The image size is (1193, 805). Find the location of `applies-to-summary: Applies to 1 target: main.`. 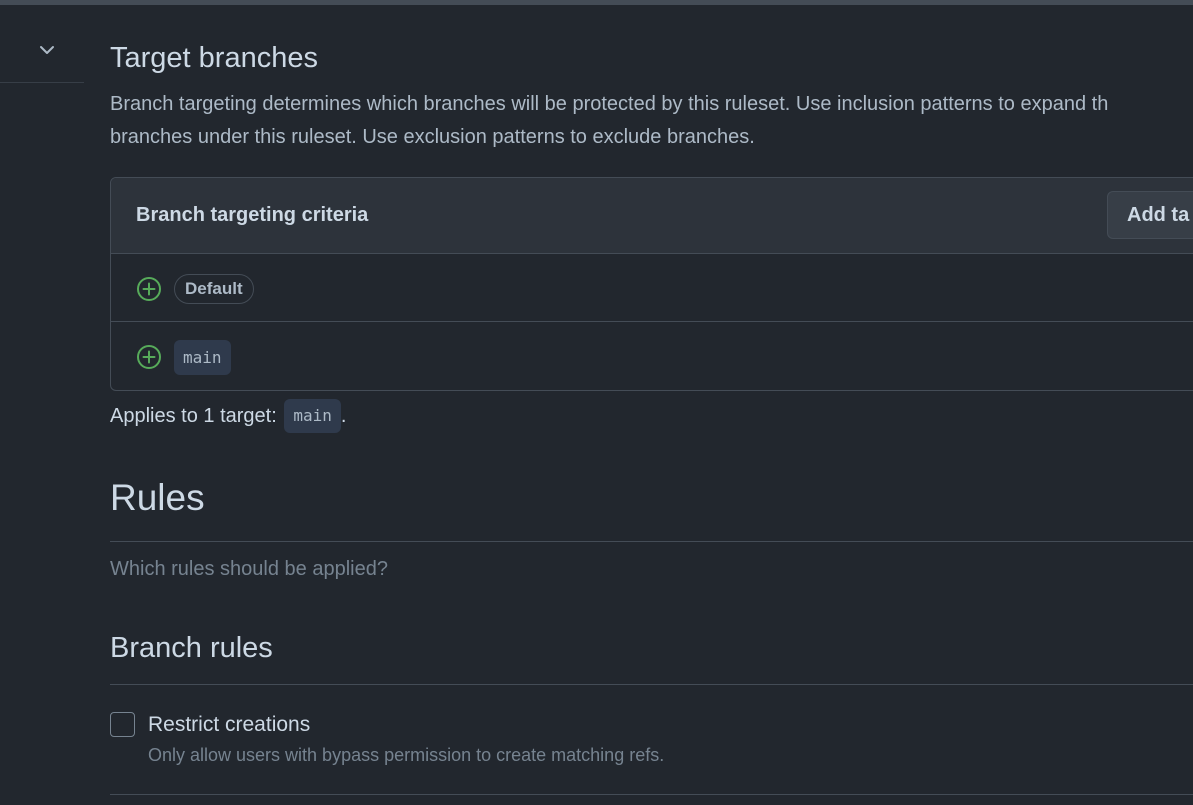

applies-to-summary: Applies to 1 target: main. is located at coordinates (228, 416).